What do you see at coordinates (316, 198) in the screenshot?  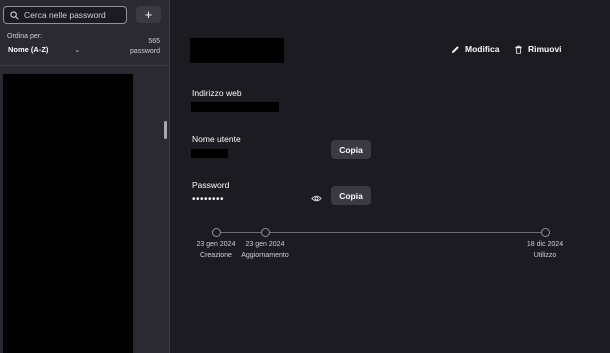 I see `eye-icon` at bounding box center [316, 198].